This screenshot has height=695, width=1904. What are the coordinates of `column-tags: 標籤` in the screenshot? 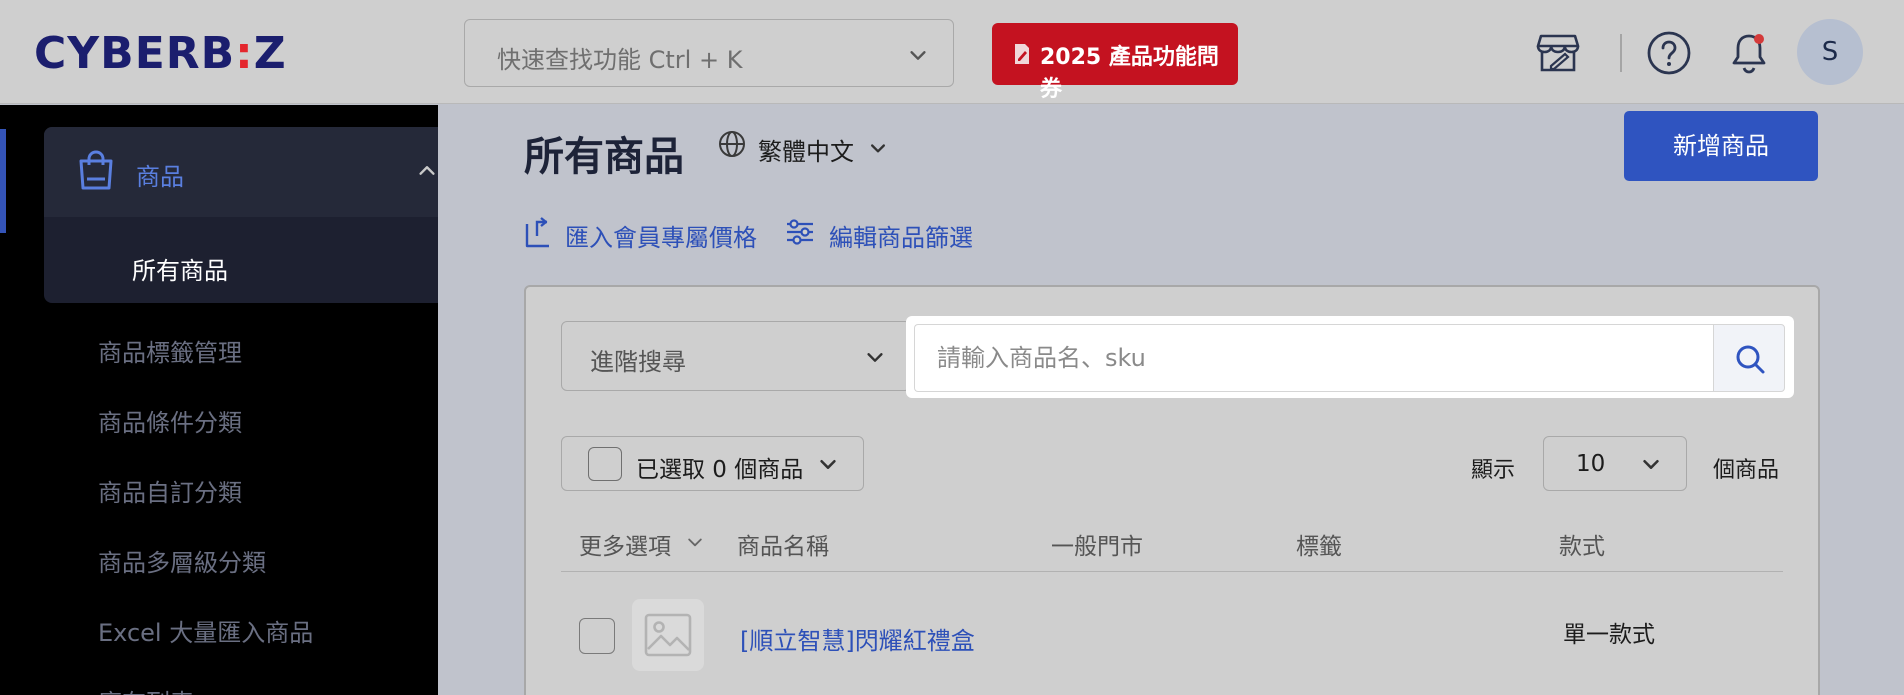 It's located at (1319, 547).